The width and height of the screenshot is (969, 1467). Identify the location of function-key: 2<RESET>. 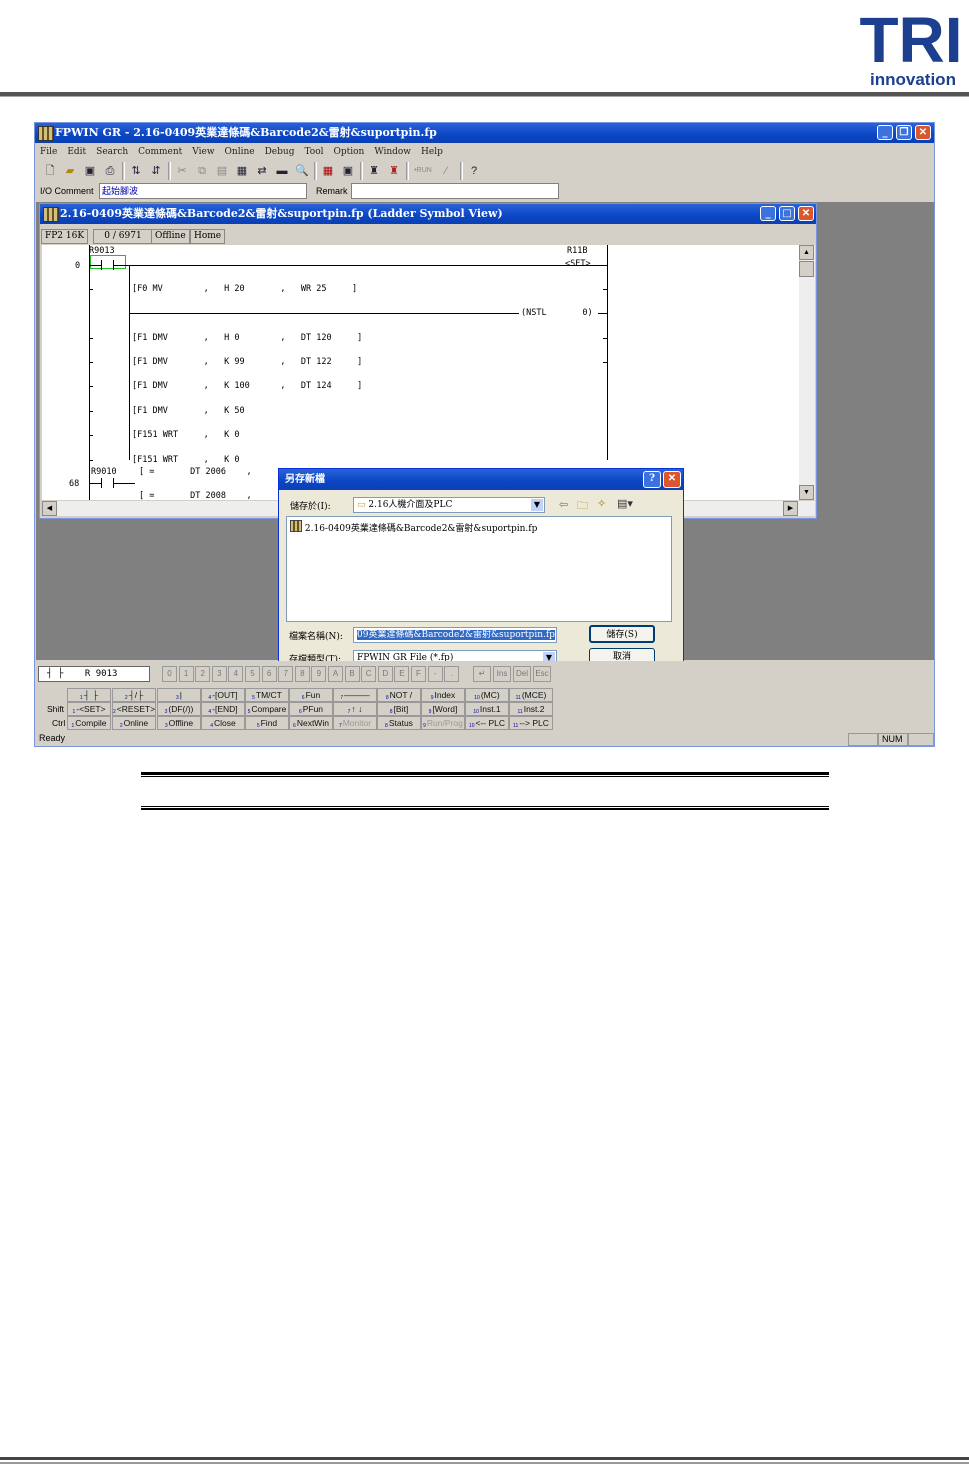
(134, 709).